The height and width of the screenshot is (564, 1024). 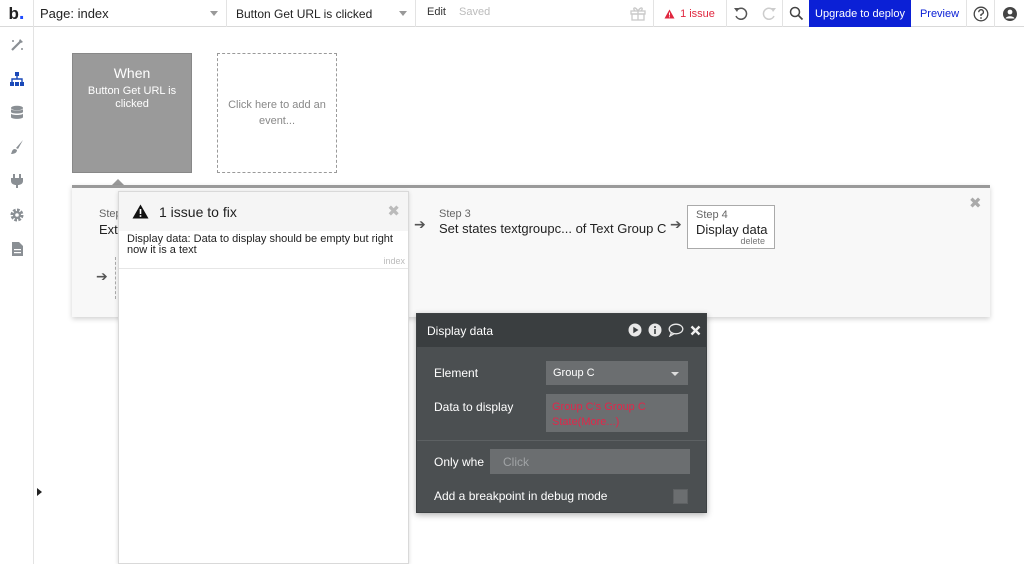 I want to click on step-4-title: Display data, so click(x=732, y=229).